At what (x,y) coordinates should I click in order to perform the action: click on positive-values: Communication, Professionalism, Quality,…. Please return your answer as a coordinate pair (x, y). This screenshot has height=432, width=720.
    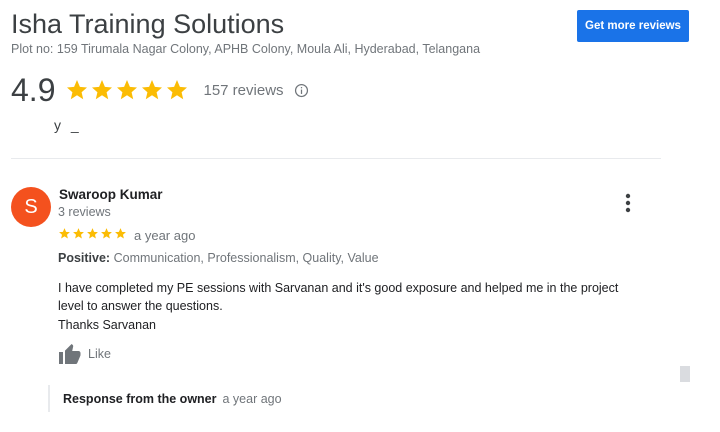
    Looking at the image, I should click on (246, 258).